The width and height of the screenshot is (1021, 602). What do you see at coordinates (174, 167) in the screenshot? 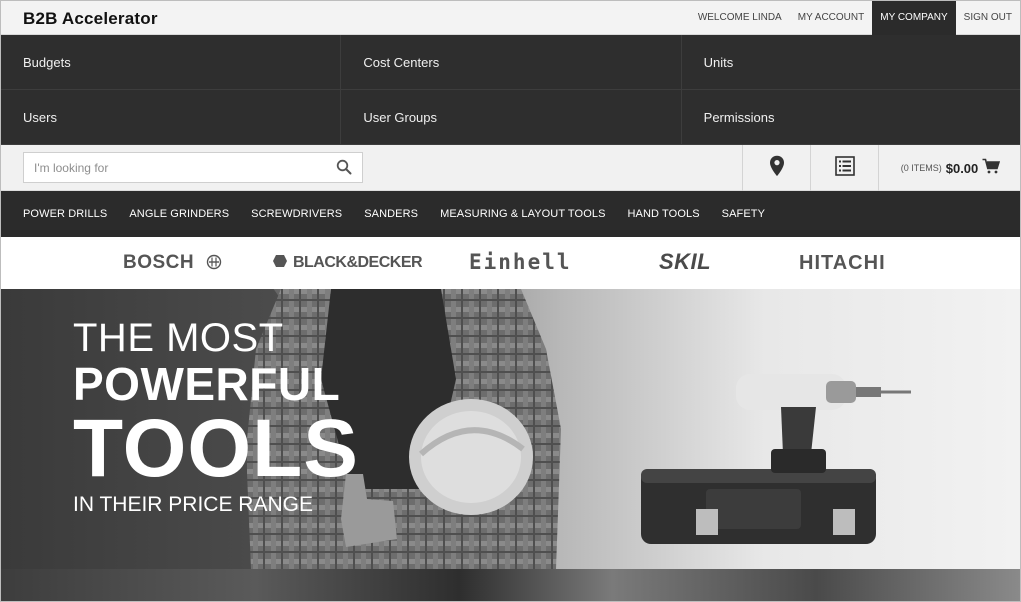
I see `search-input` at bounding box center [174, 167].